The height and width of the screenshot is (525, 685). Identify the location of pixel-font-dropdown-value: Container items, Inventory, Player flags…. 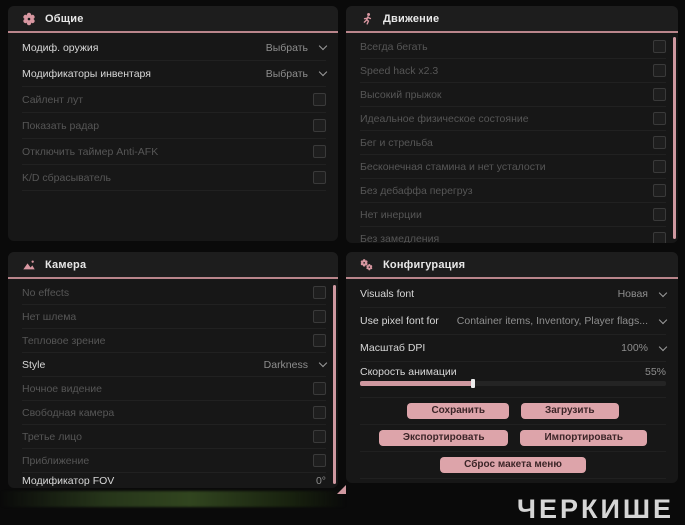
(552, 321).